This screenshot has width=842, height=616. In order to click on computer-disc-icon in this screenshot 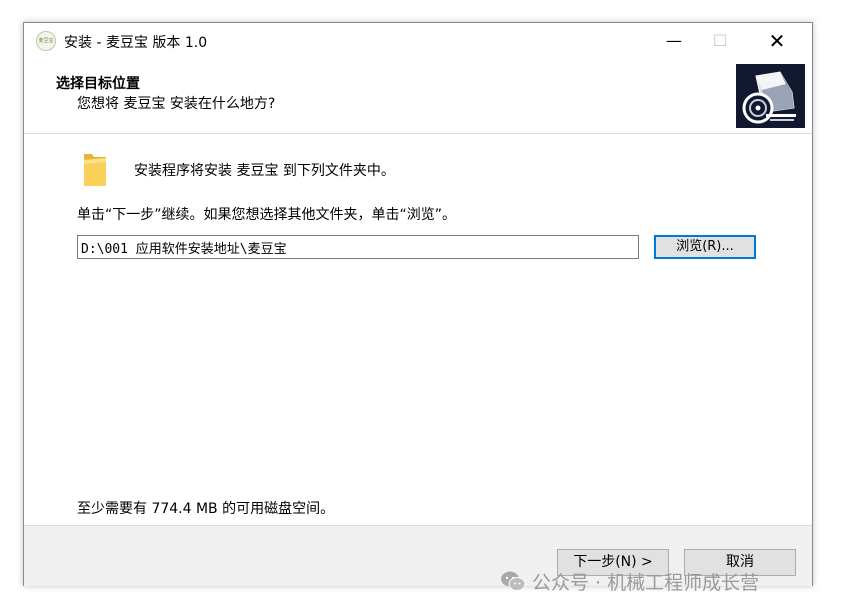, I will do `click(770, 96)`.